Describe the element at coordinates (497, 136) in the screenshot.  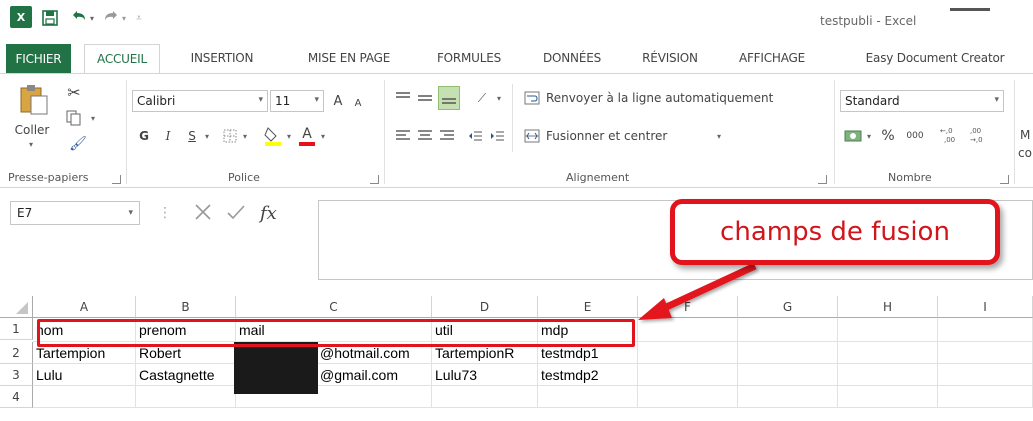
I see `increase-indent-icon` at that location.